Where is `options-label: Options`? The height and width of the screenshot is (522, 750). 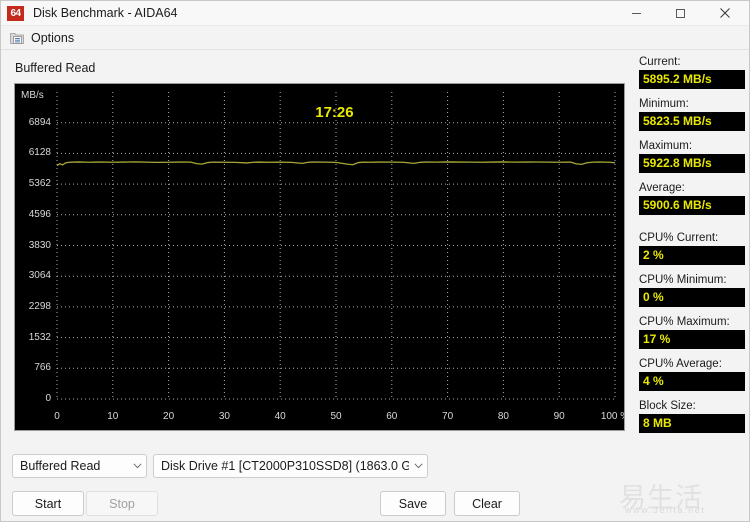 options-label: Options is located at coordinates (53, 37).